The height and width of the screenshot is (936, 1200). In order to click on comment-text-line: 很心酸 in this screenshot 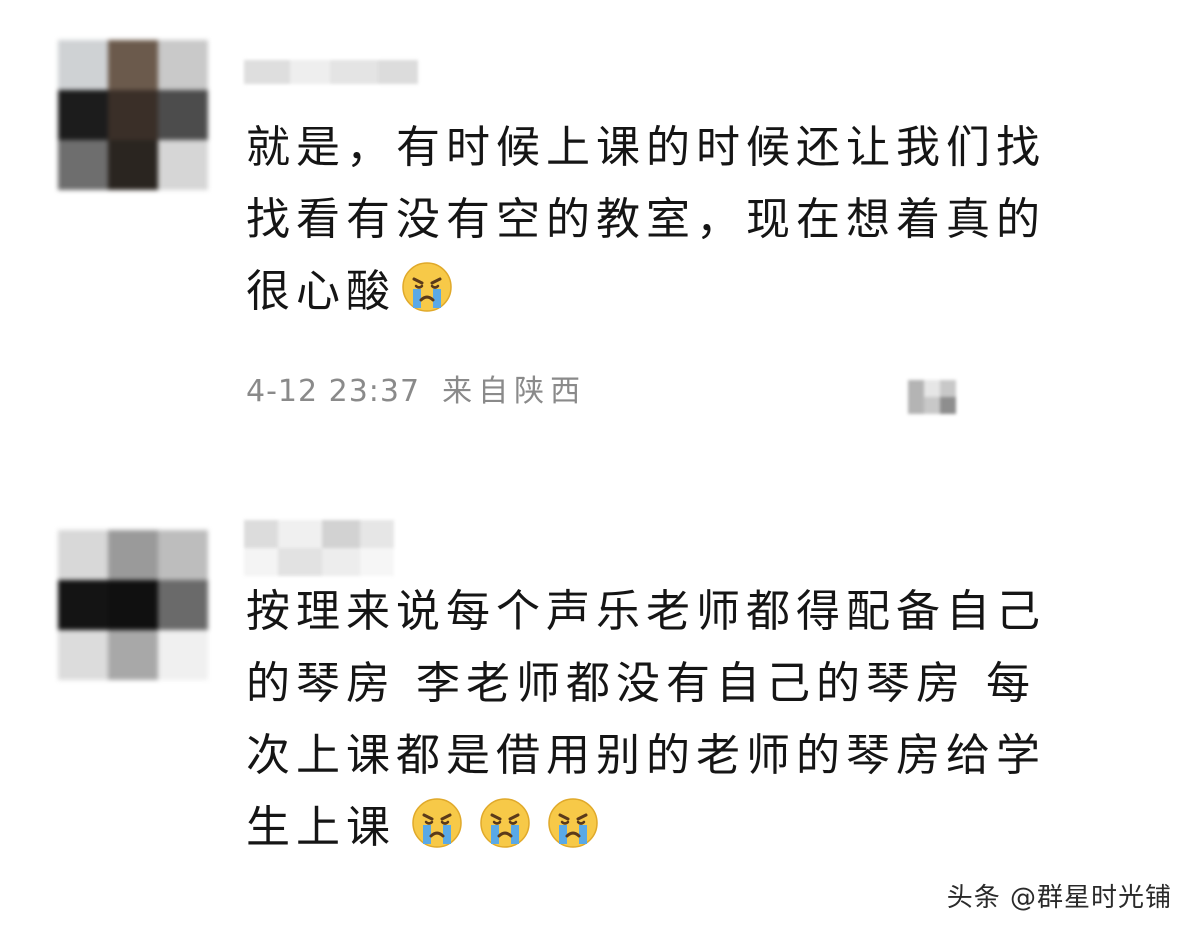, I will do `click(701, 292)`.